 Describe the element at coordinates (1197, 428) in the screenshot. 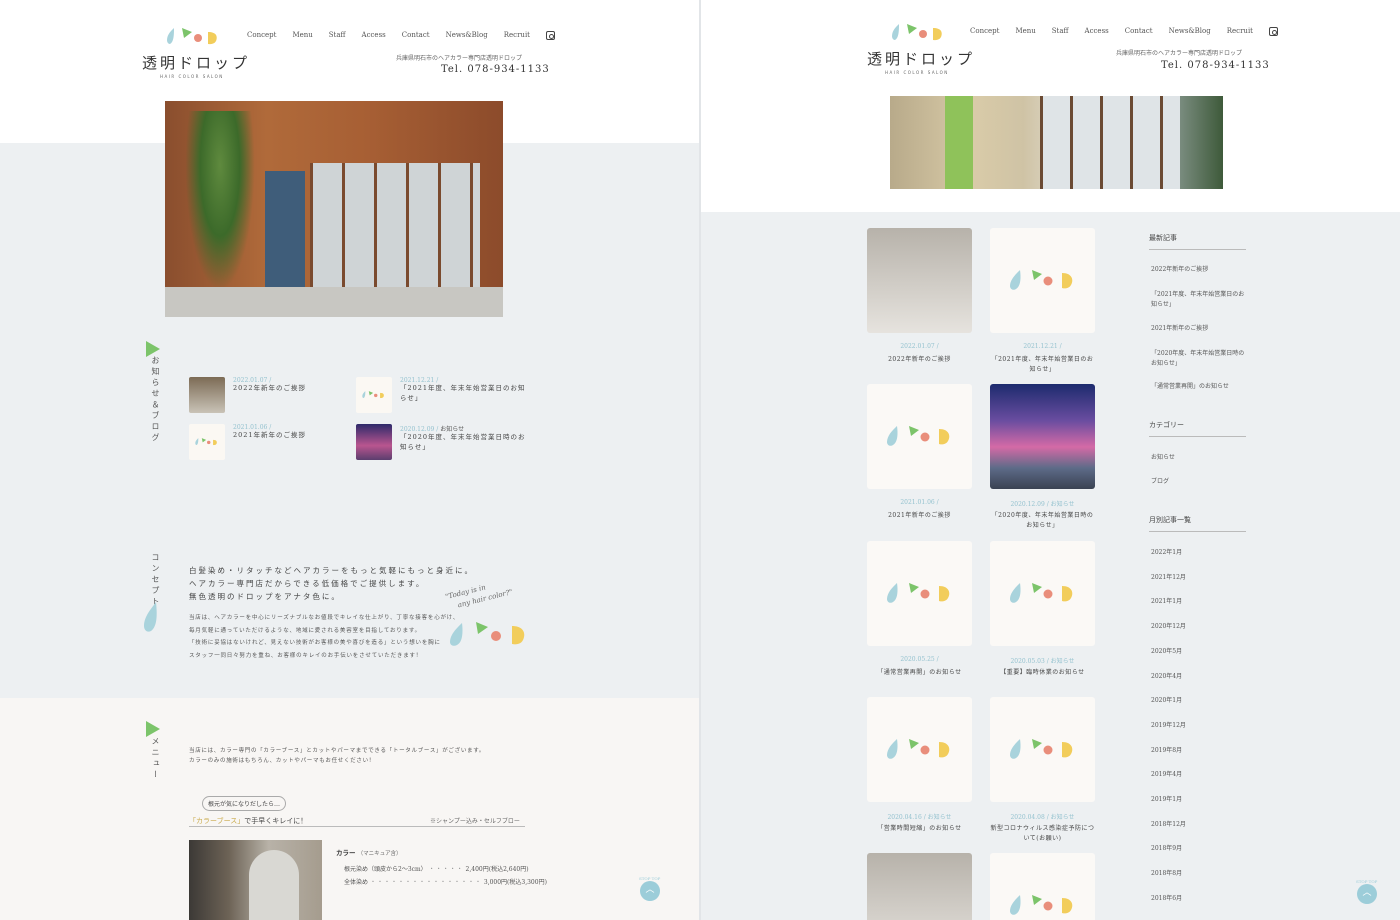

I see `sidebar-category-heading: カテゴリー` at that location.